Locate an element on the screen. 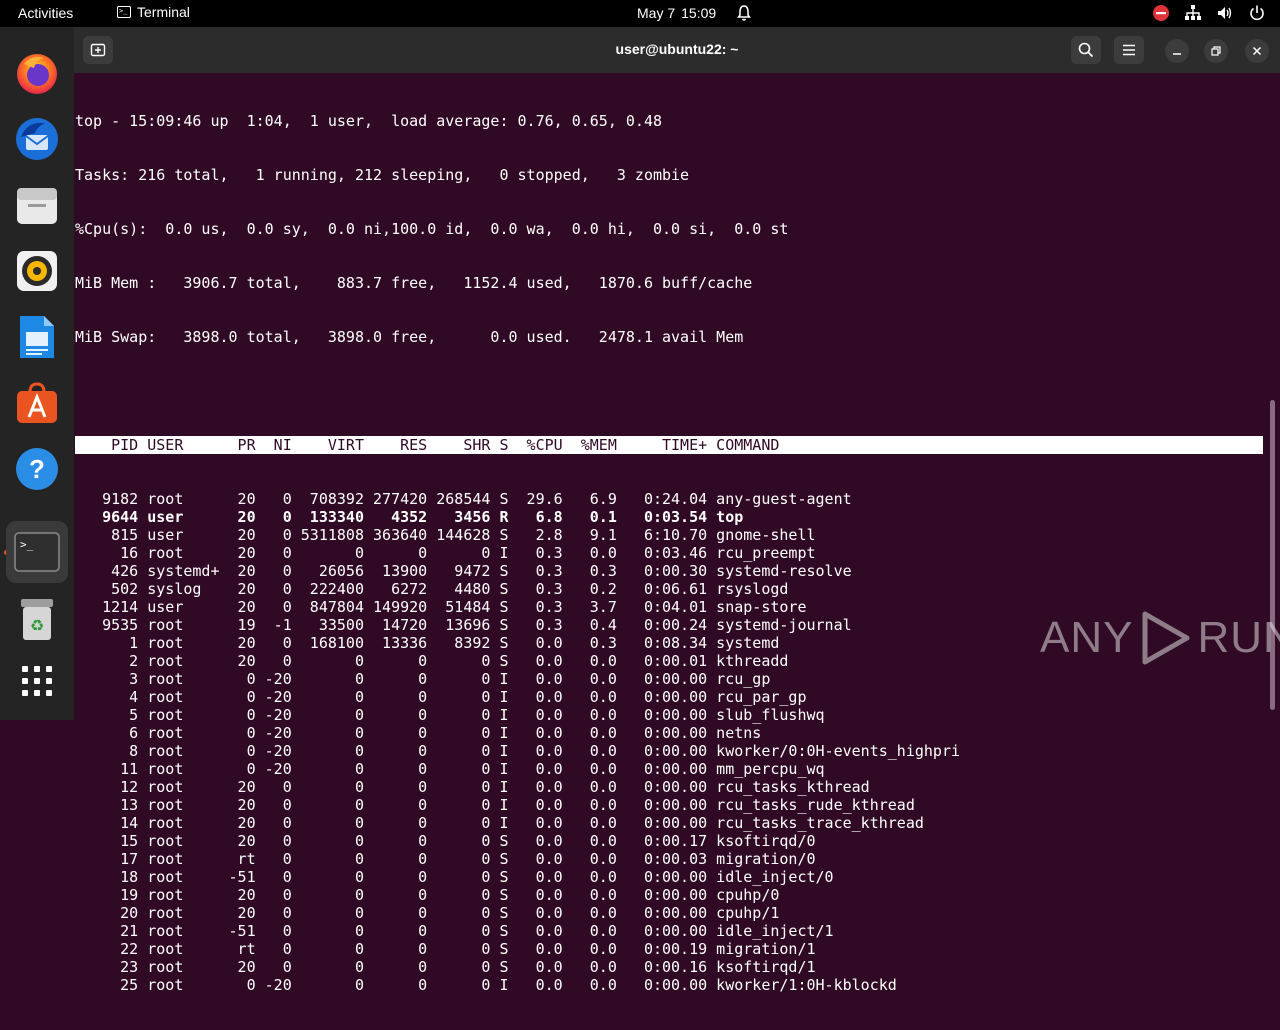 The image size is (1280, 1030). network-icon is located at coordinates (1193, 13).